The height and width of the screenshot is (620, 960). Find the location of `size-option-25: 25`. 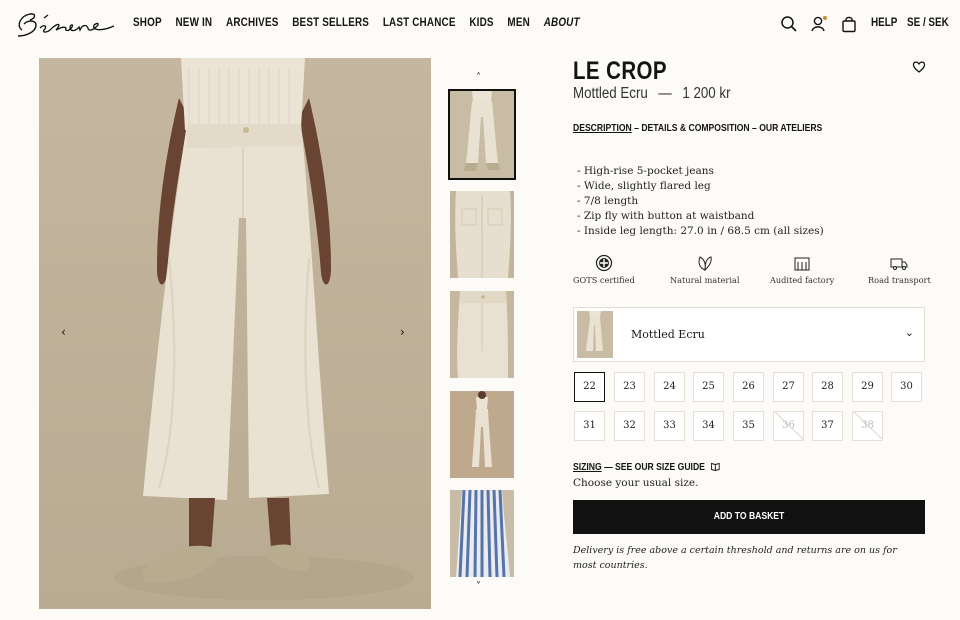

size-option-25: 25 is located at coordinates (708, 387).